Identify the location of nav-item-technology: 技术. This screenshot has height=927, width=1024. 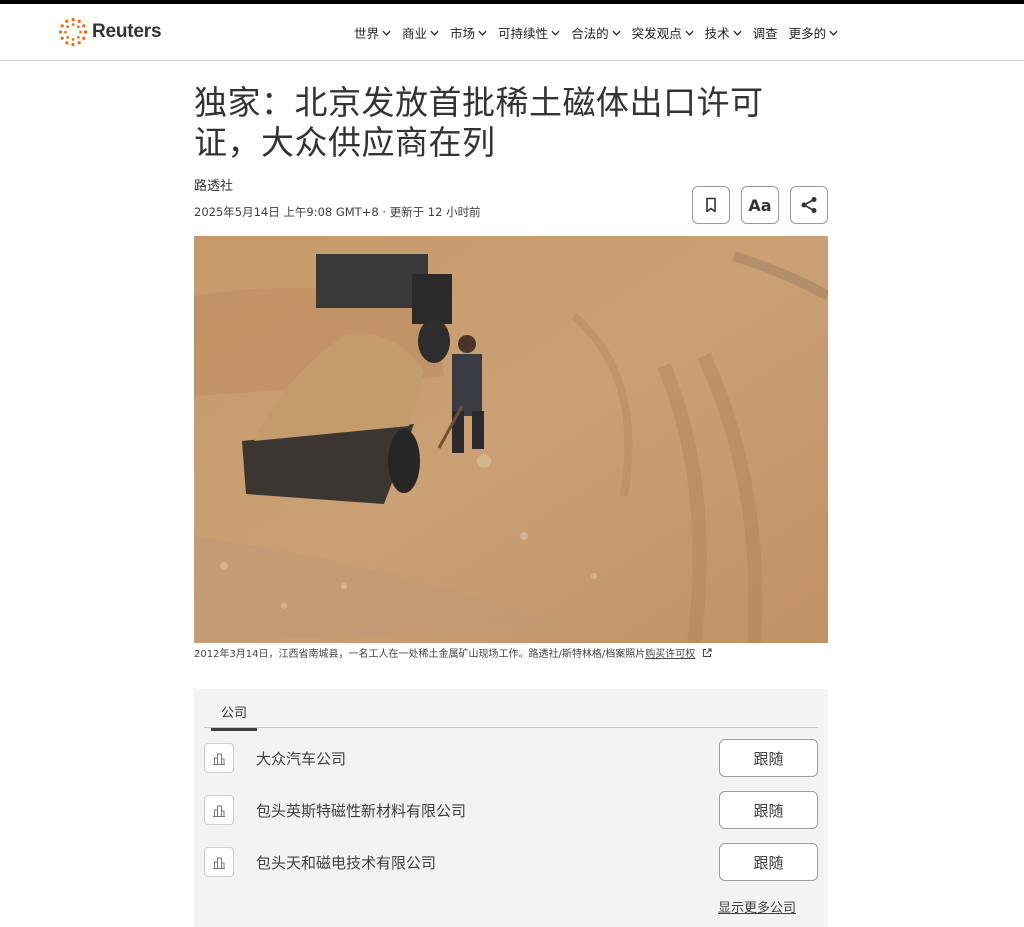
(723, 32).